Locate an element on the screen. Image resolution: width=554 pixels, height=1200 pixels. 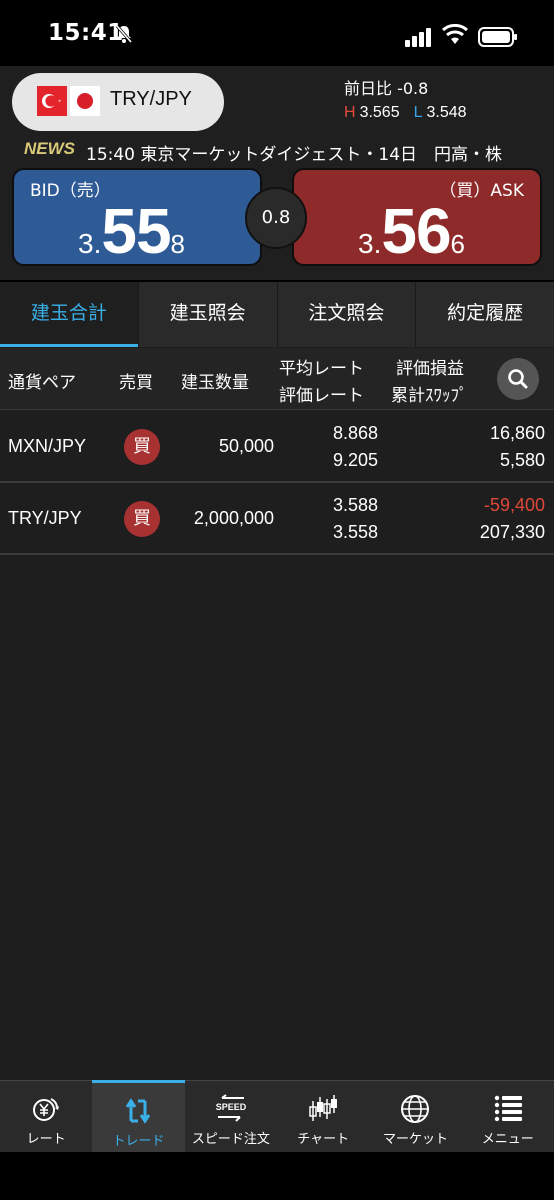
nav-trade: トレード is located at coordinates (138, 1116).